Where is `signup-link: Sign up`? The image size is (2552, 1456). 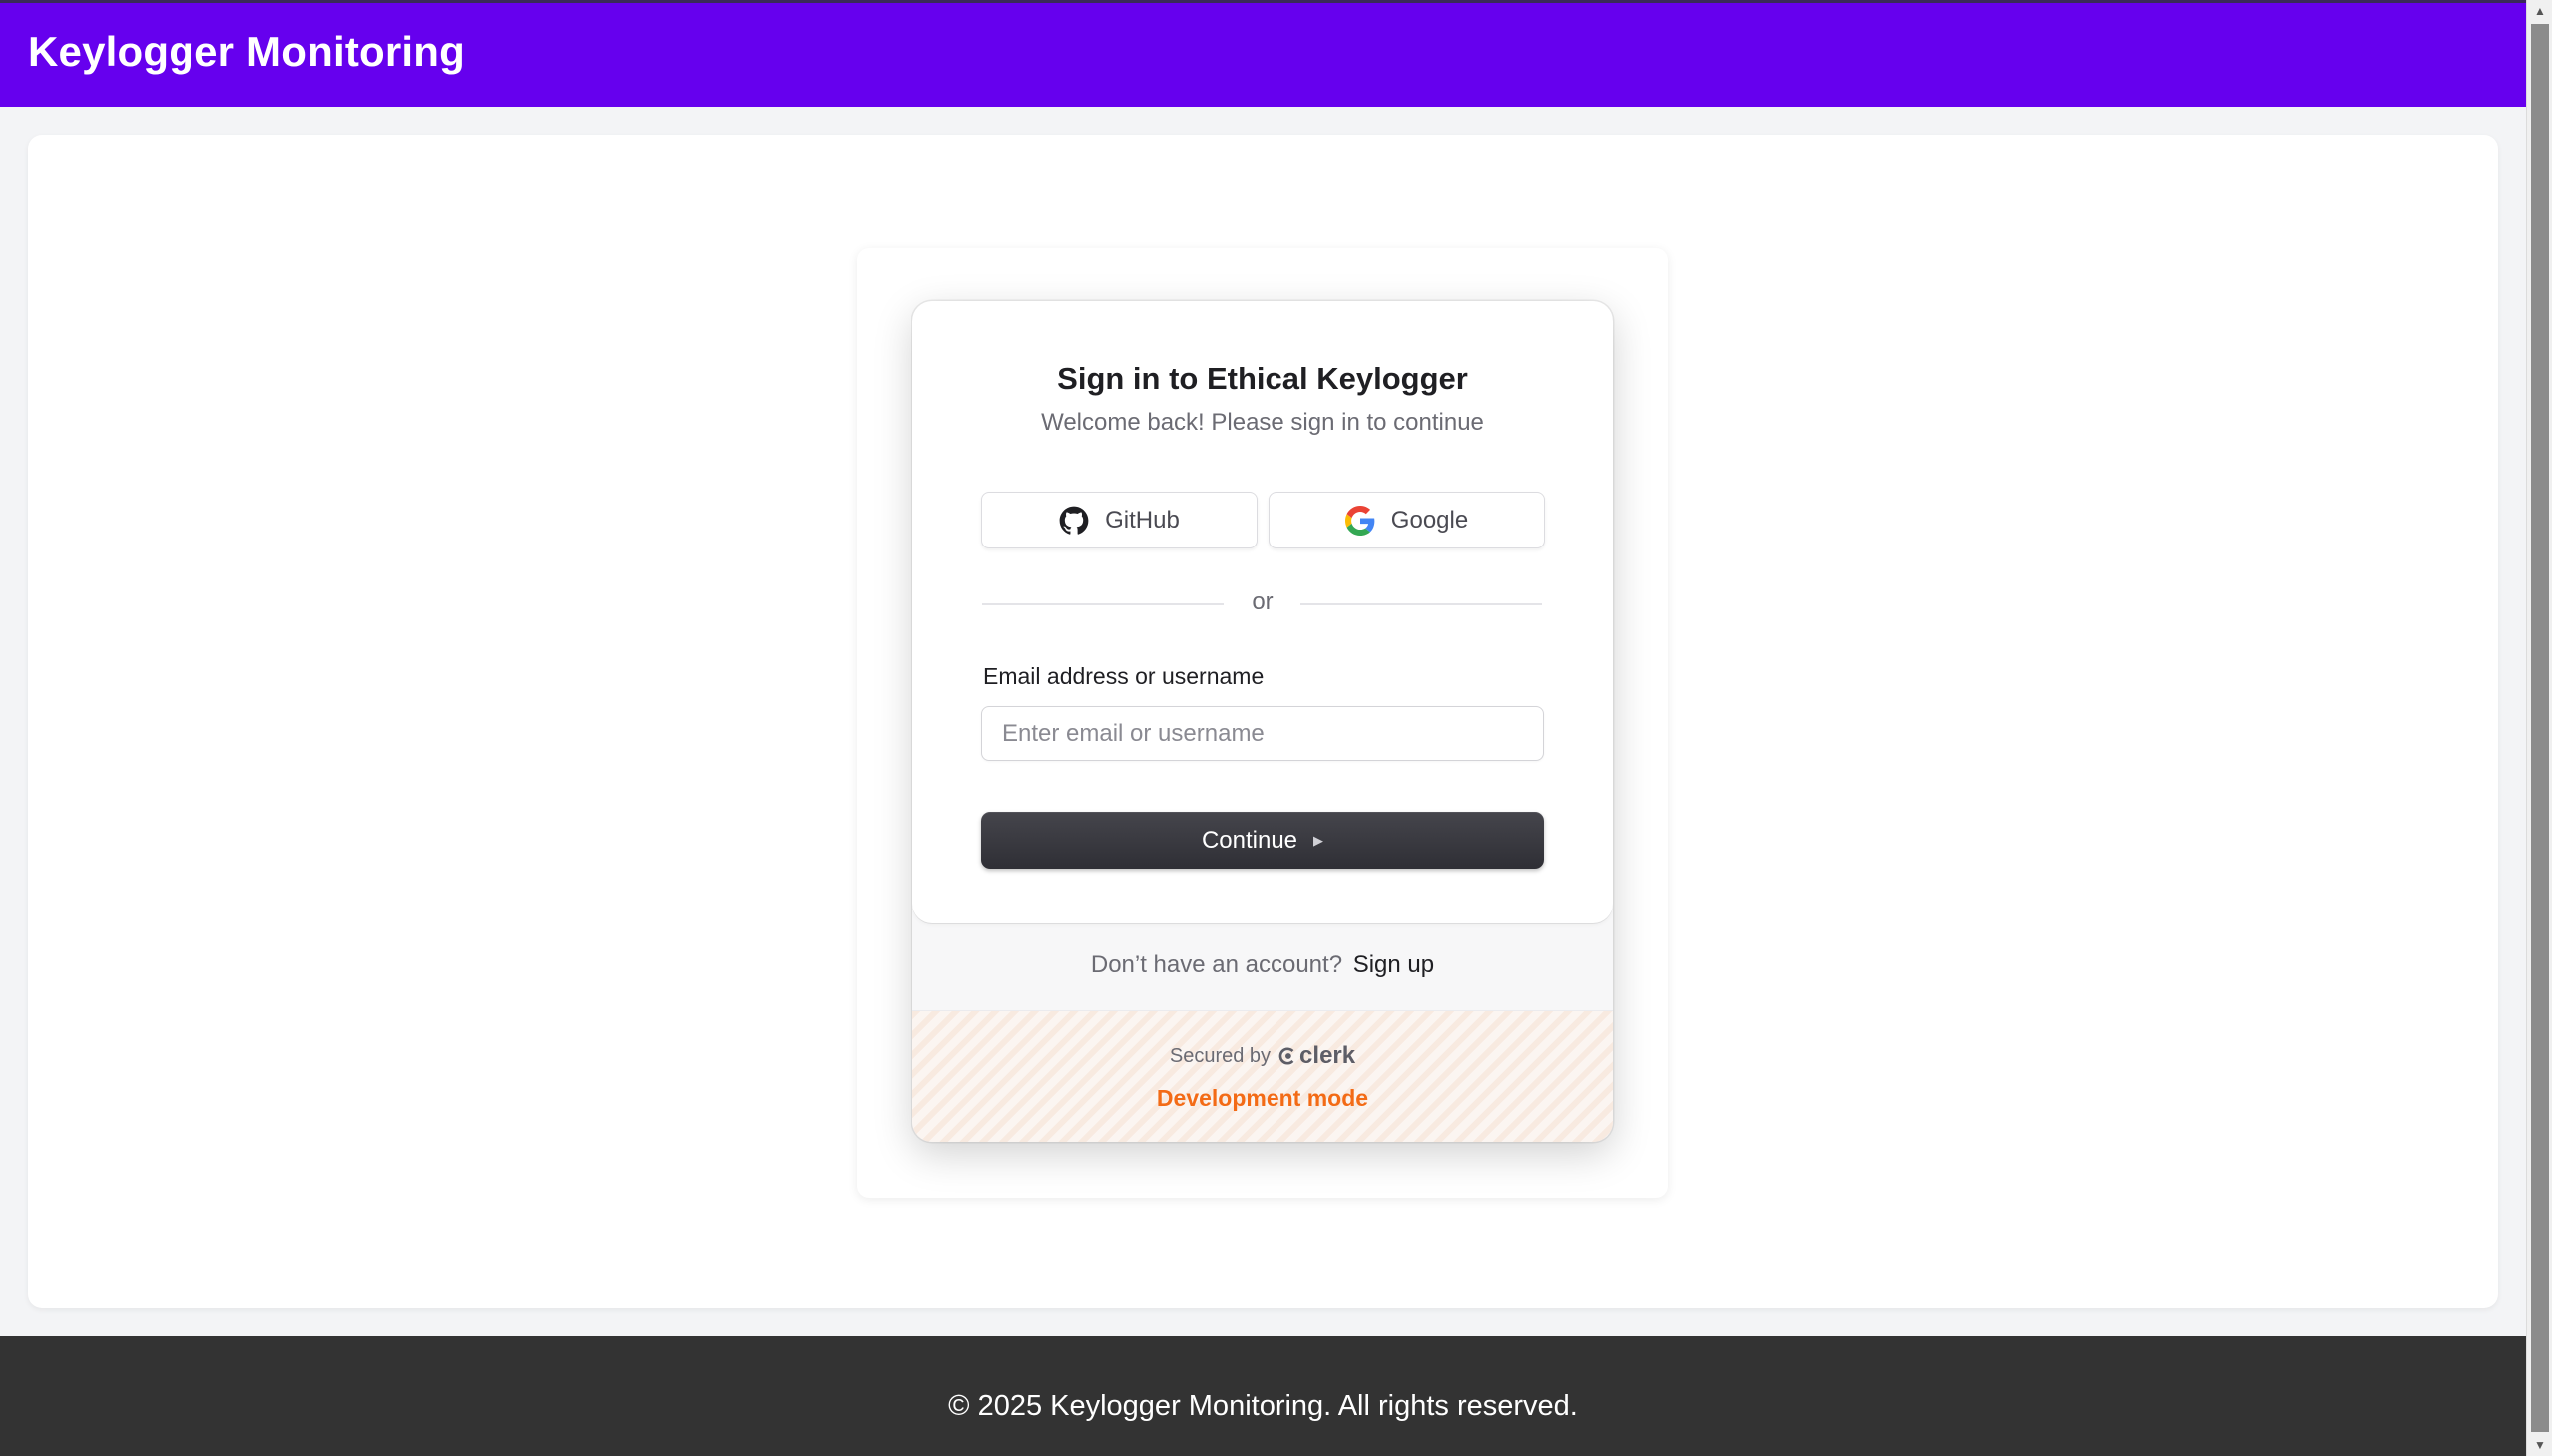 signup-link: Sign up is located at coordinates (1393, 964).